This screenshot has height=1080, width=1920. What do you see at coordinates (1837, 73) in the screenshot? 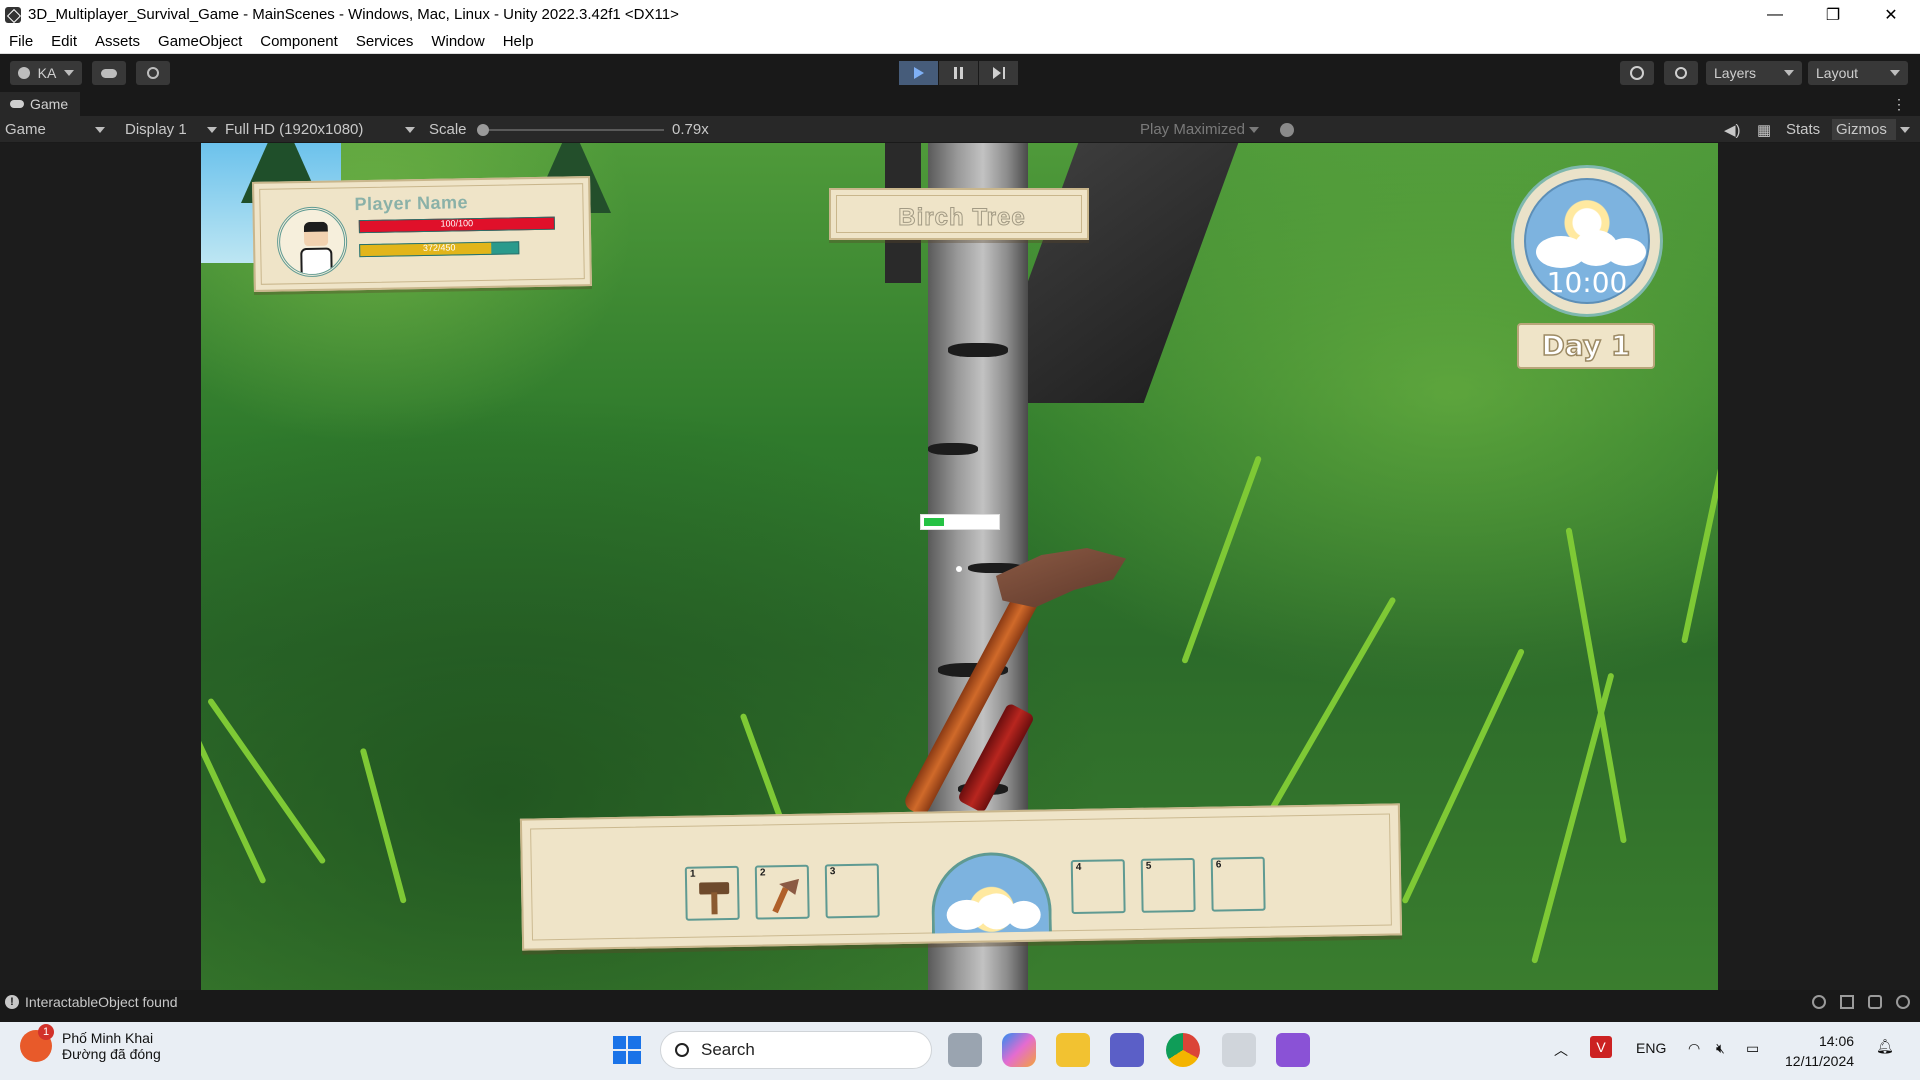
I see `layout-label: Layout` at bounding box center [1837, 73].